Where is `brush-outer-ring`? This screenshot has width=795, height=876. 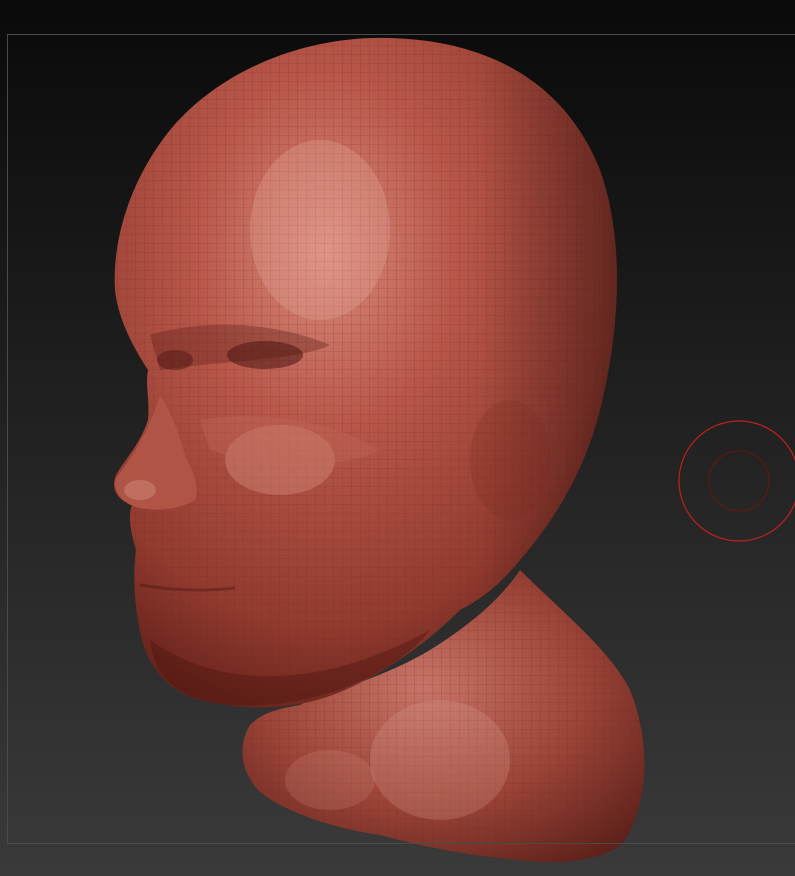 brush-outer-ring is located at coordinates (736, 481).